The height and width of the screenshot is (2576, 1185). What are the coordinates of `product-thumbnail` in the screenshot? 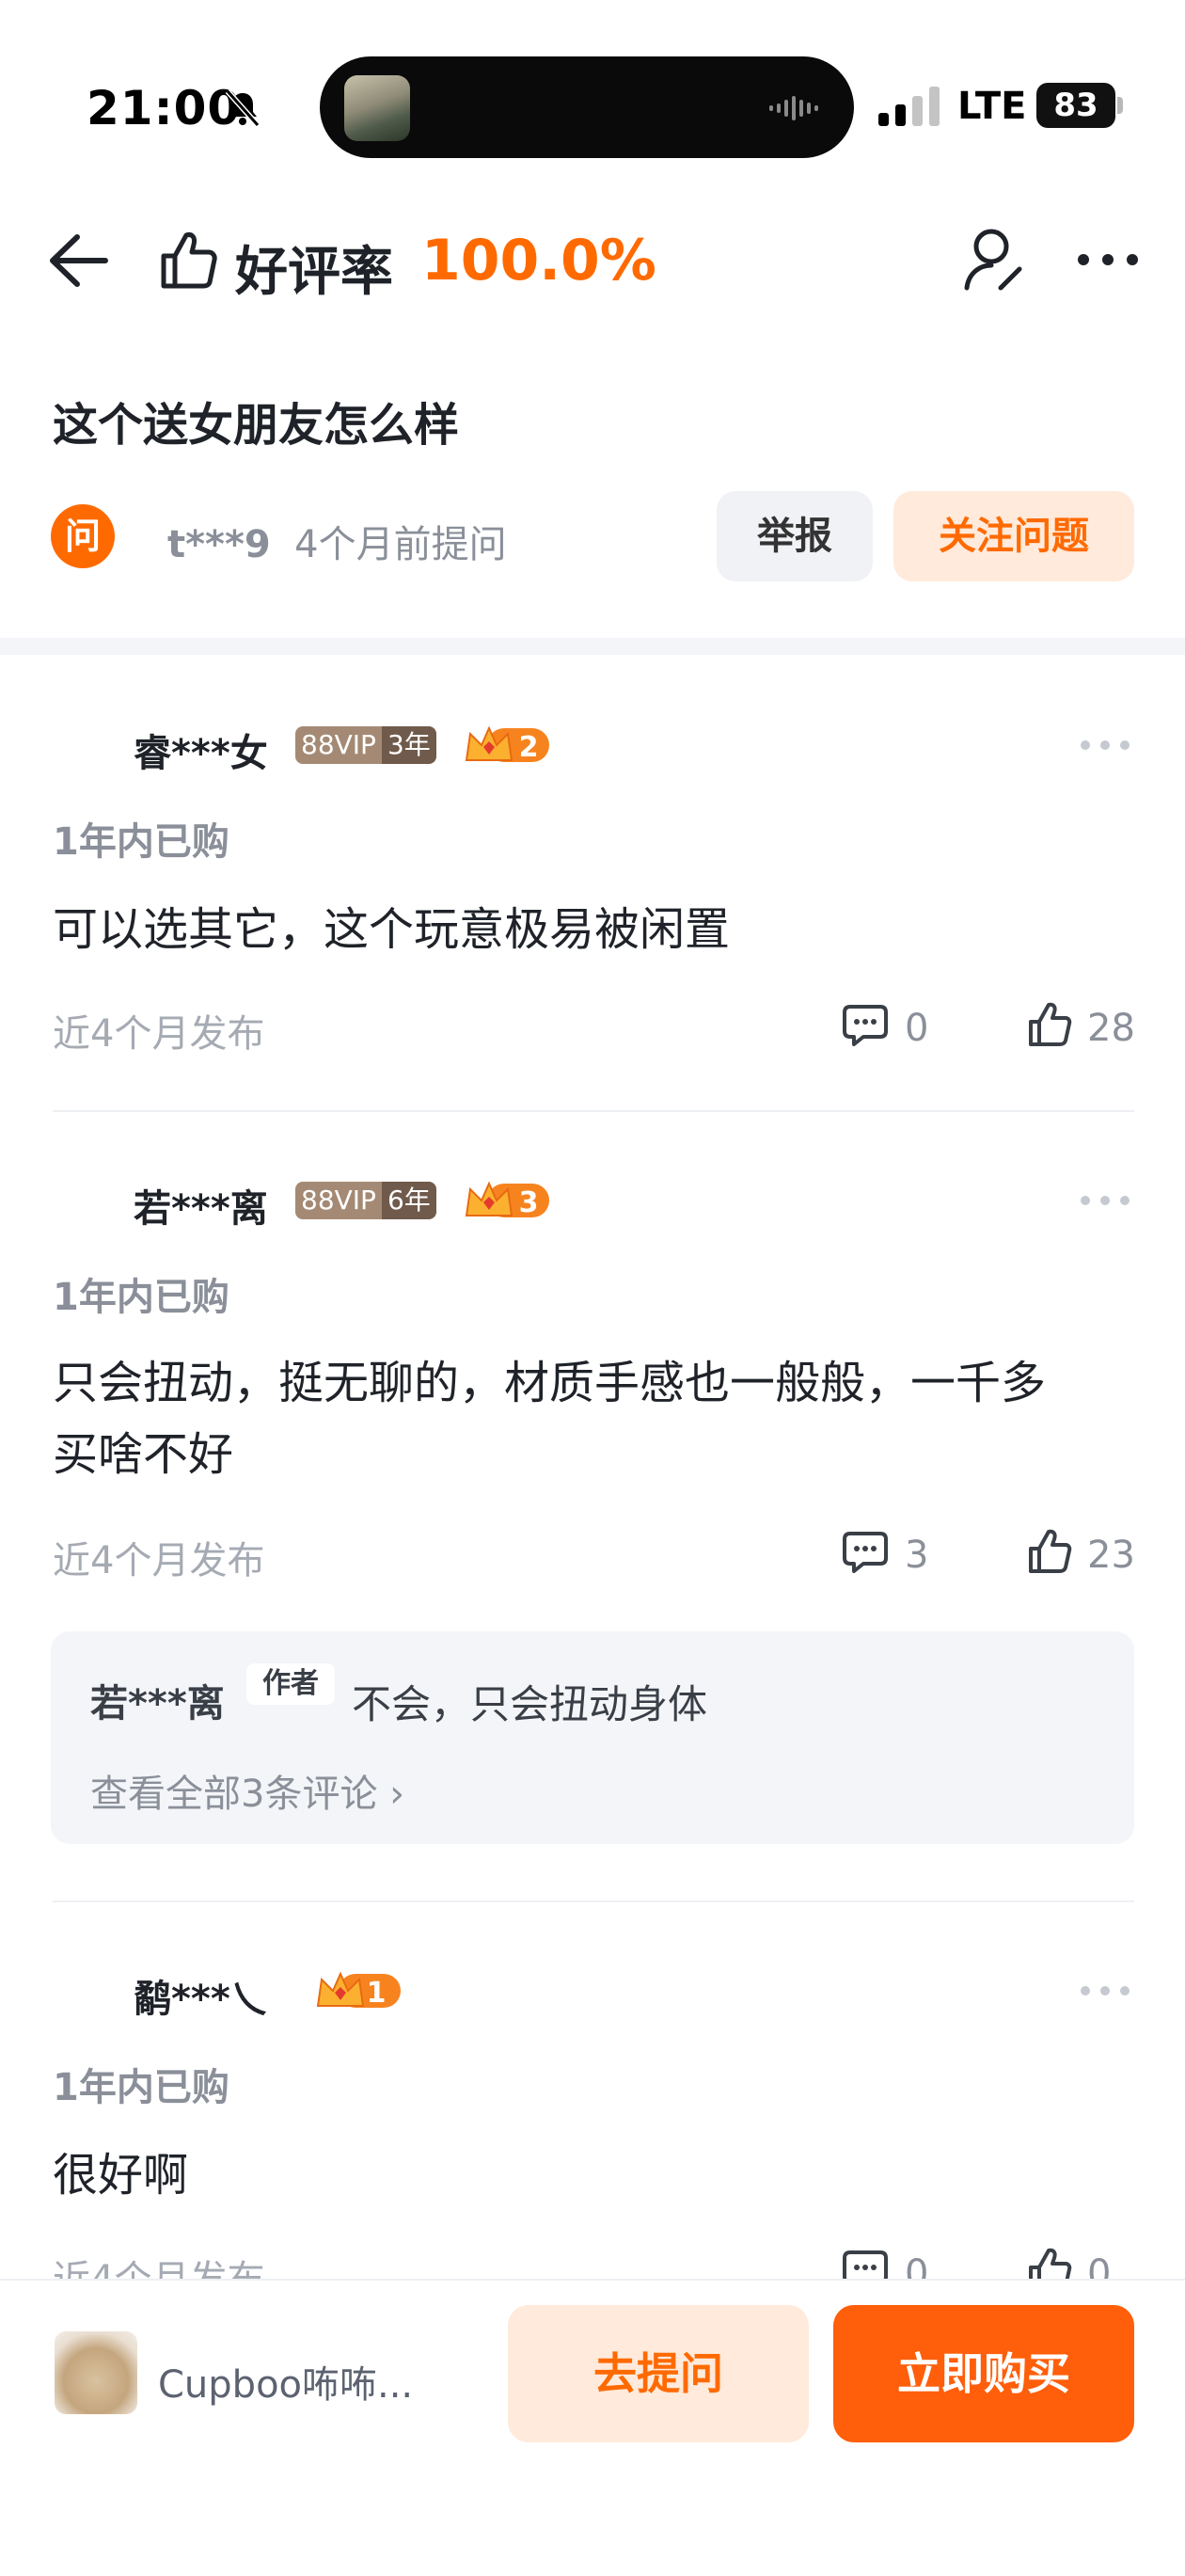 It's located at (96, 2372).